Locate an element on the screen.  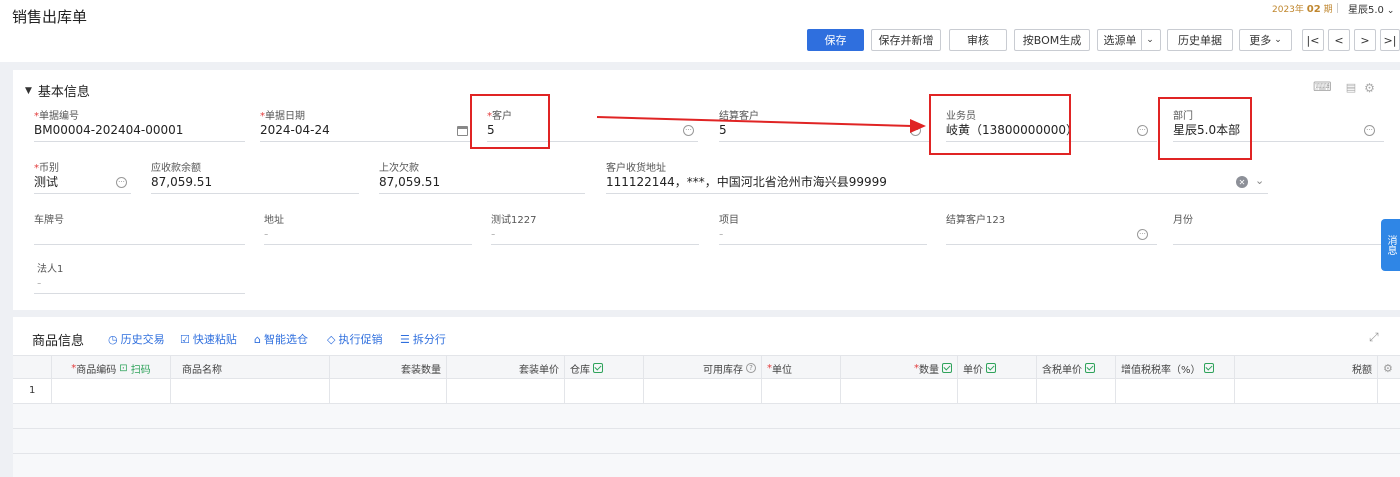
currency-field: *币别 测试 is located at coordinates (46, 175).